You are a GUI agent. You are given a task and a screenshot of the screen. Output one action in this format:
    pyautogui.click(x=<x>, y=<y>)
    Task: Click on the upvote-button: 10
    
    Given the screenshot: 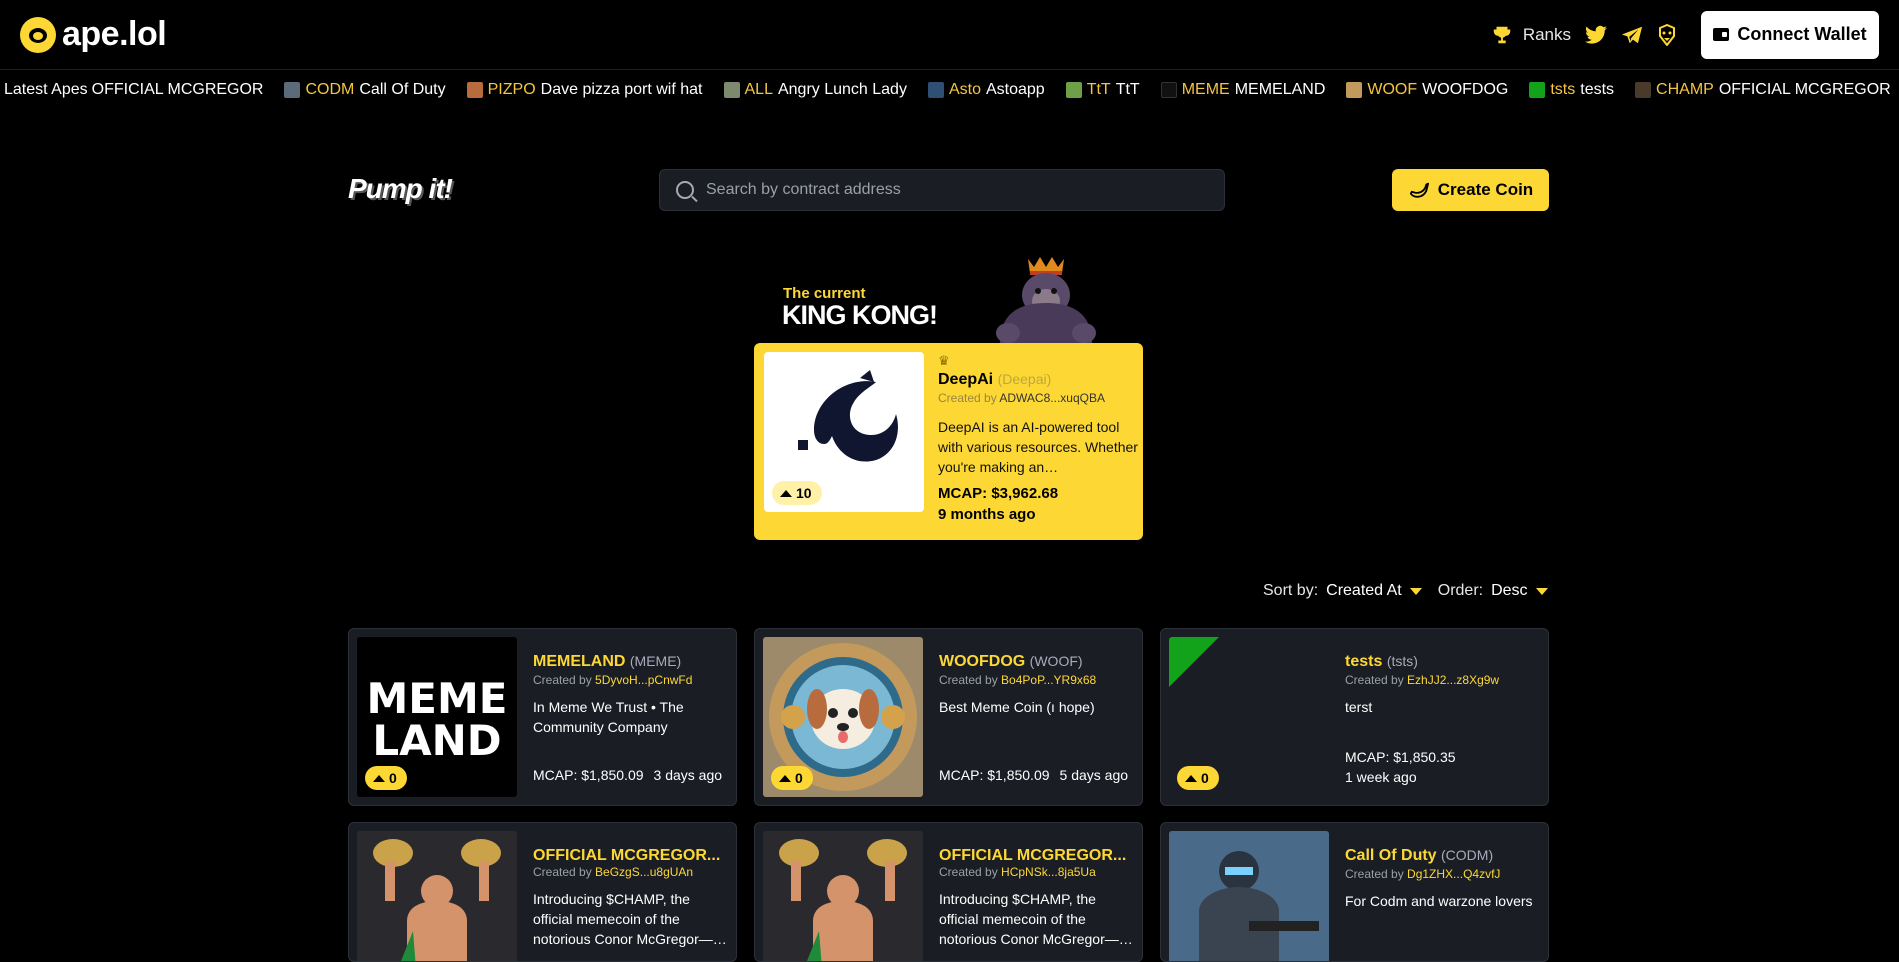 What is the action you would take?
    pyautogui.click(x=797, y=493)
    